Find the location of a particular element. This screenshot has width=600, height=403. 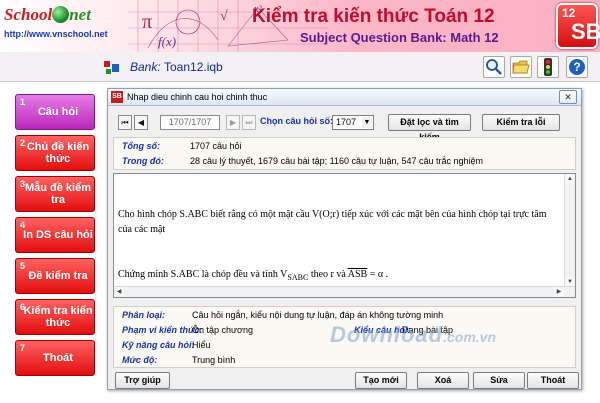

nav-item-label: Kiểm tra kiến thức is located at coordinates (58, 317).